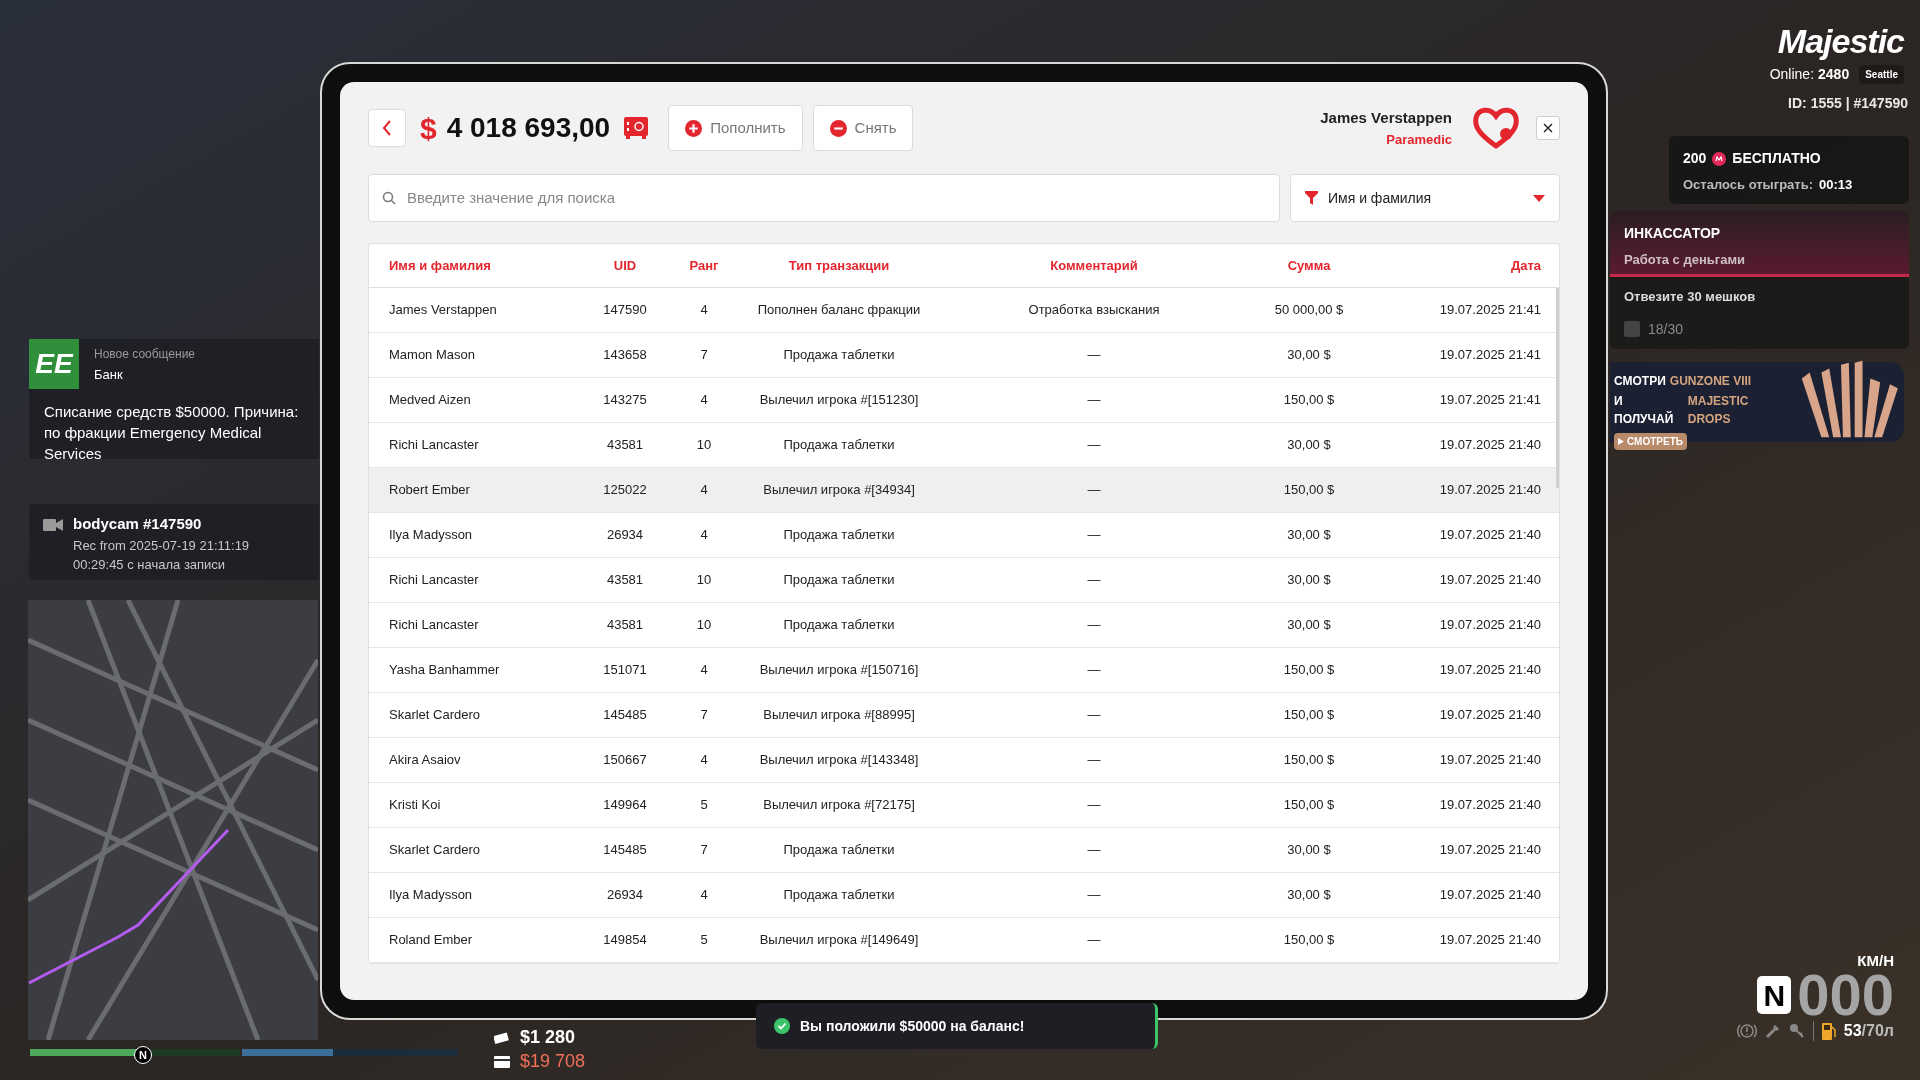 The height and width of the screenshot is (1080, 1920). What do you see at coordinates (824, 198) in the screenshot?
I see `search-field: Введите значение для поиска` at bounding box center [824, 198].